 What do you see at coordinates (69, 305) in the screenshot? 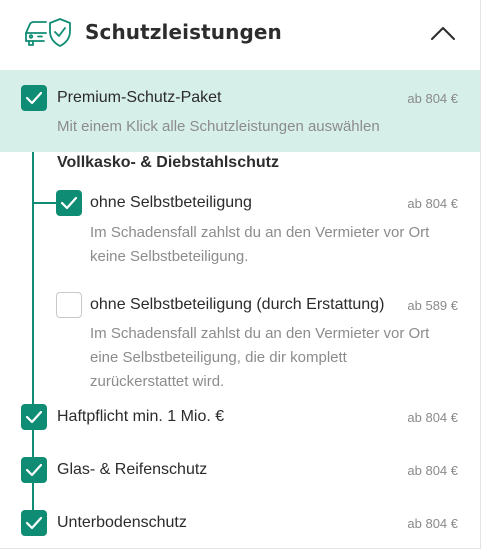
I see `option-reimbursed-deductible-checkbox` at bounding box center [69, 305].